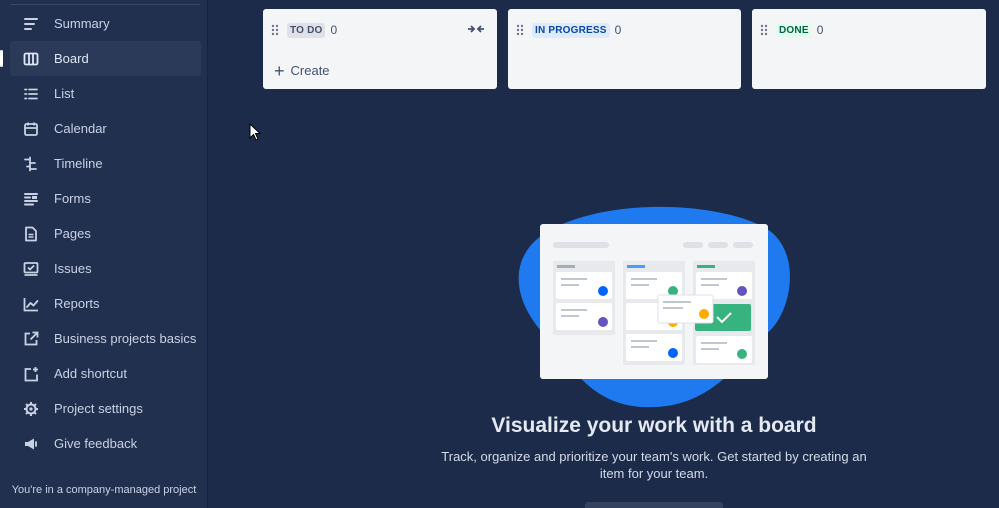 Image resolution: width=999 pixels, height=508 pixels. Describe the element at coordinates (279, 70) in the screenshot. I see `plus-icon: +` at that location.